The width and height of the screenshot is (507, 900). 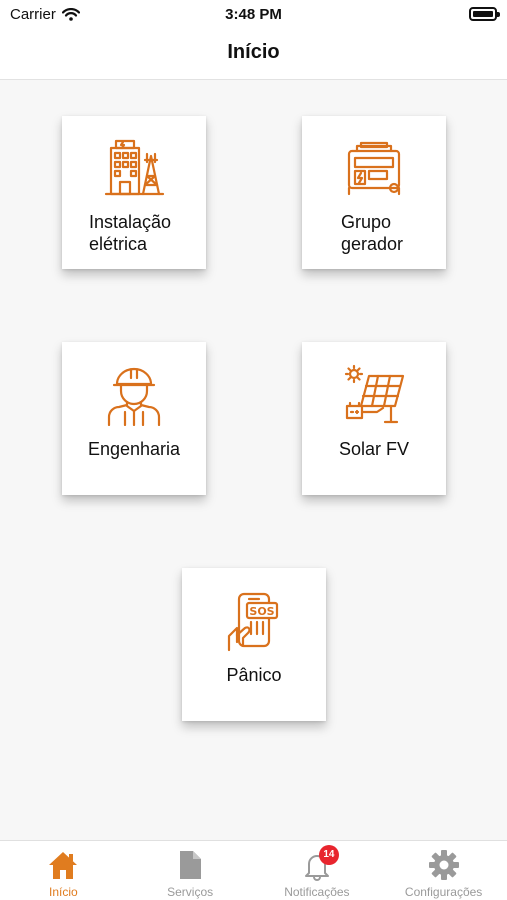 I want to click on tab-label: Início, so click(x=63, y=892).